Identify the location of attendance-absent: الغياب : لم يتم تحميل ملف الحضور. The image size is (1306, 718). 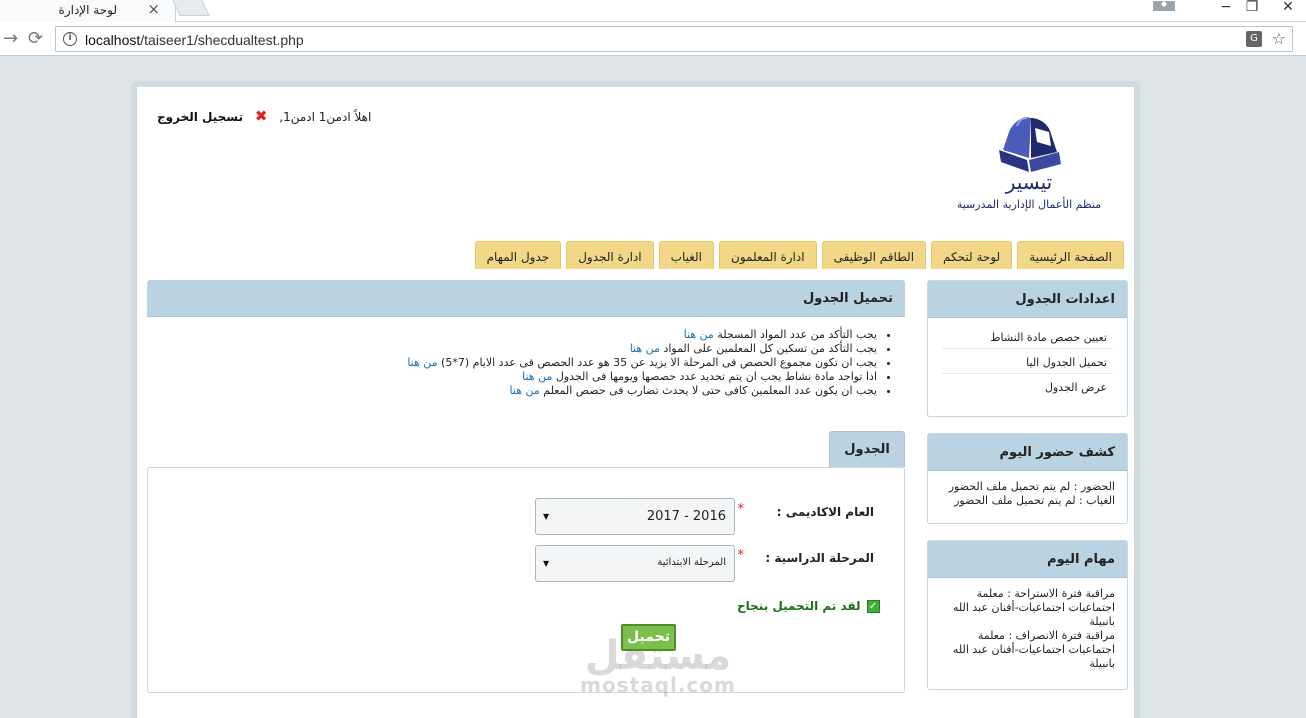
(1034, 500).